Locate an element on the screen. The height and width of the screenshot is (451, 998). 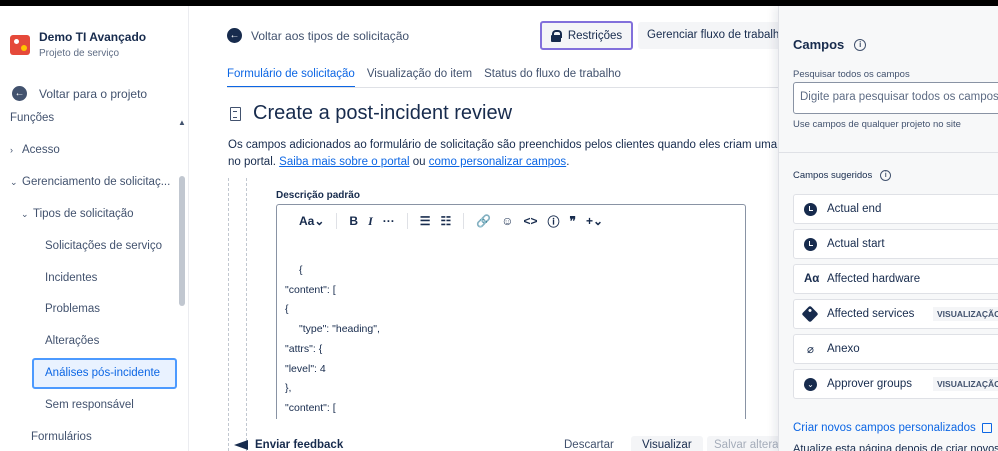
back-to-request-types-label: Voltar aos tipos de solicitação is located at coordinates (330, 35).